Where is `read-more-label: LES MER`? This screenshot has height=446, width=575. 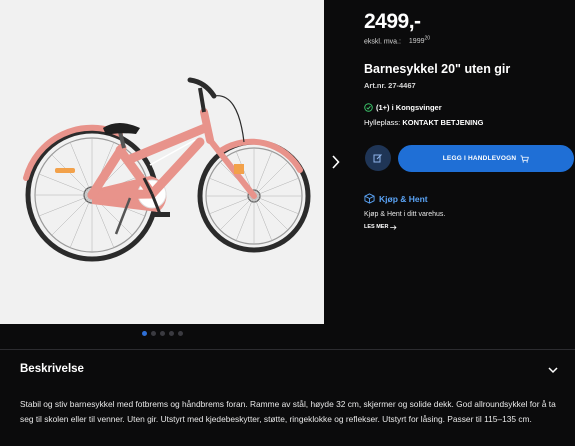 read-more-label: LES MER is located at coordinates (376, 227).